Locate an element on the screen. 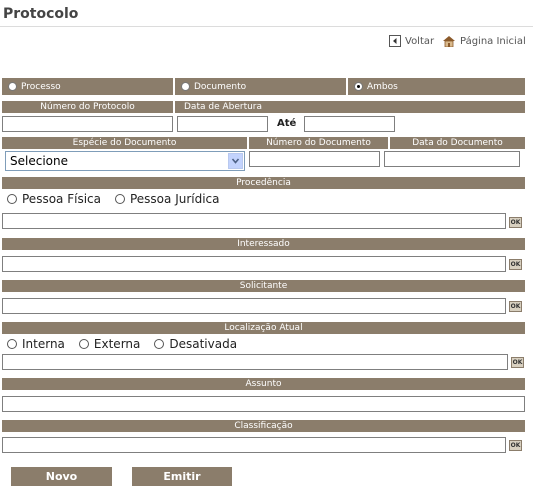  radio-pessoa-juridica is located at coordinates (119, 199).